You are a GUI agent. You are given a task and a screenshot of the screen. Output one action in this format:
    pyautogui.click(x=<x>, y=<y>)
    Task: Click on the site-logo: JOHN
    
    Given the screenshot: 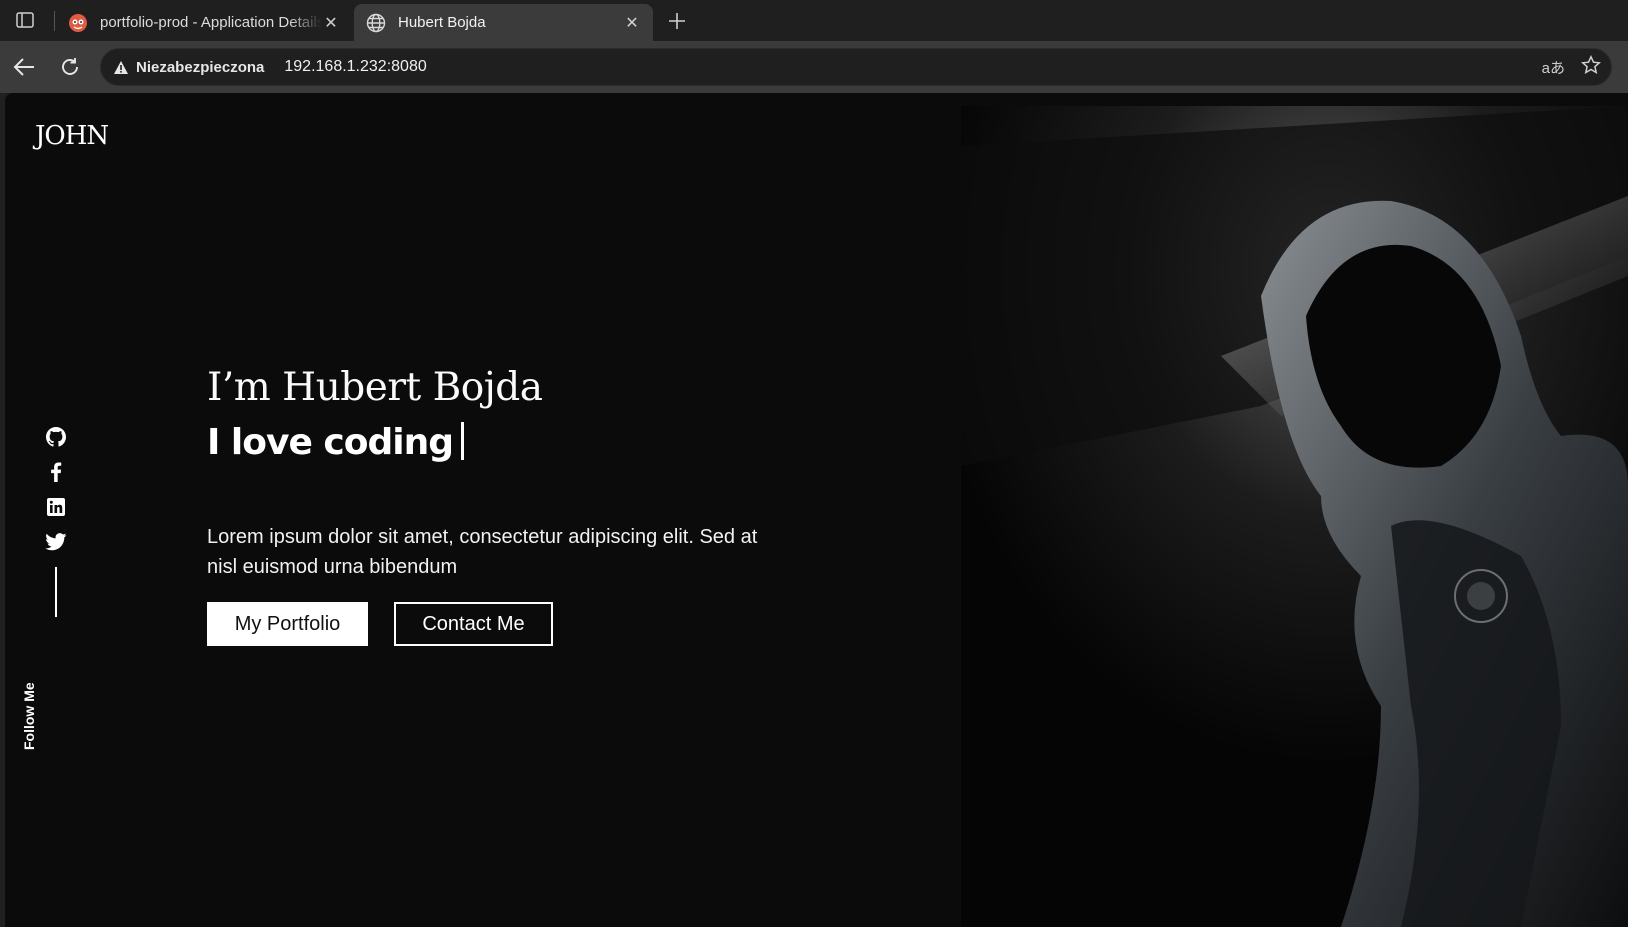 What is the action you would take?
    pyautogui.click(x=72, y=136)
    